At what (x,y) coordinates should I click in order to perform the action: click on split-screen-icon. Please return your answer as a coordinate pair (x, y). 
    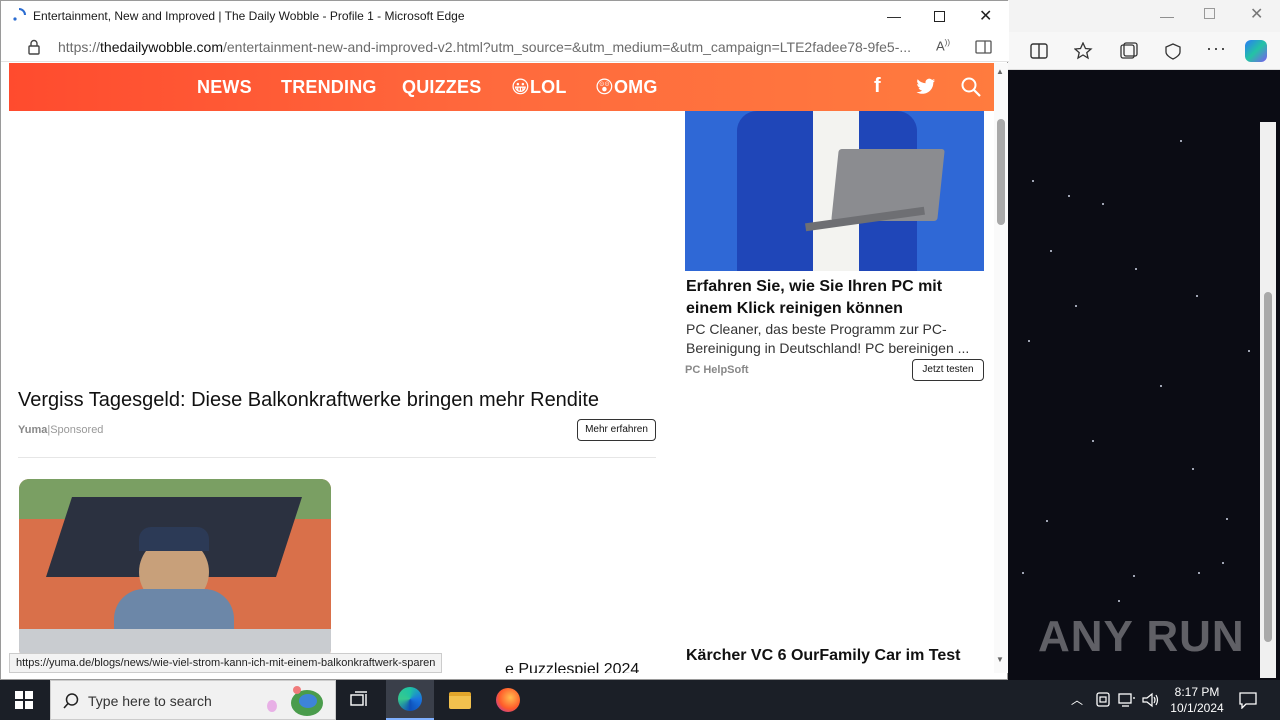
    Looking at the image, I should click on (1039, 51).